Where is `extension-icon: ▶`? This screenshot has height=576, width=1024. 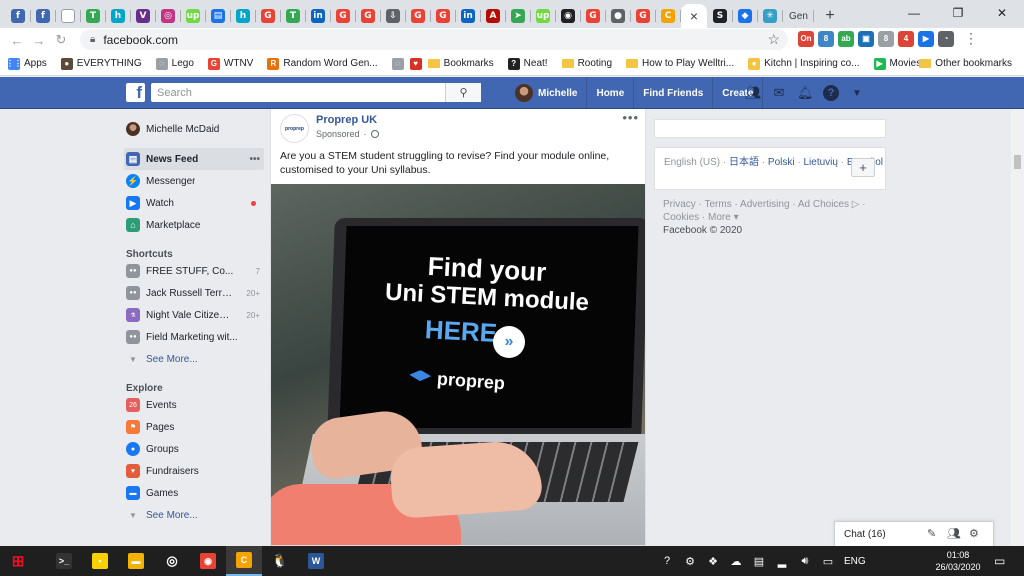
extension-icon: ▶ is located at coordinates (926, 38).